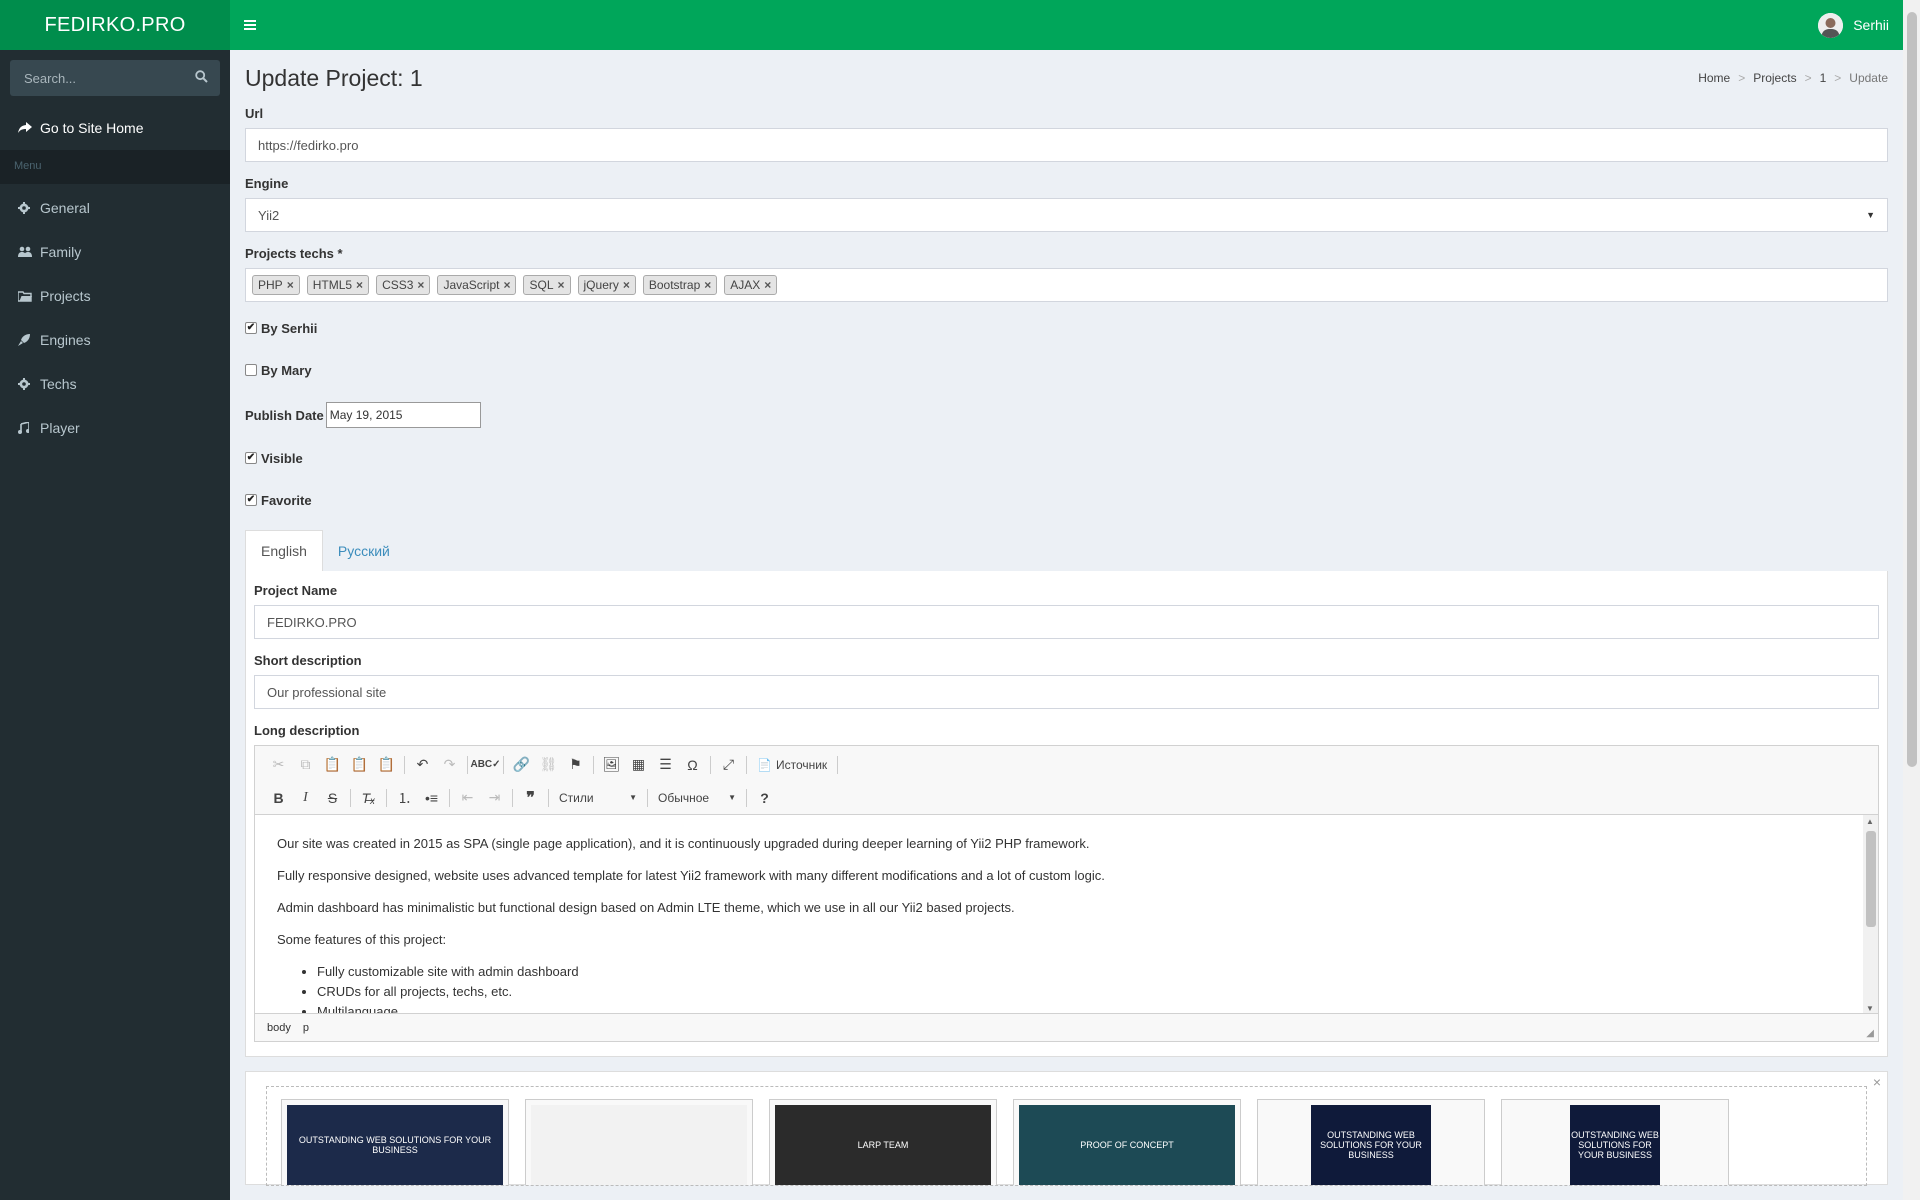 Image resolution: width=1920 pixels, height=1200 pixels. I want to click on close-icon: ×, so click(1877, 1082).